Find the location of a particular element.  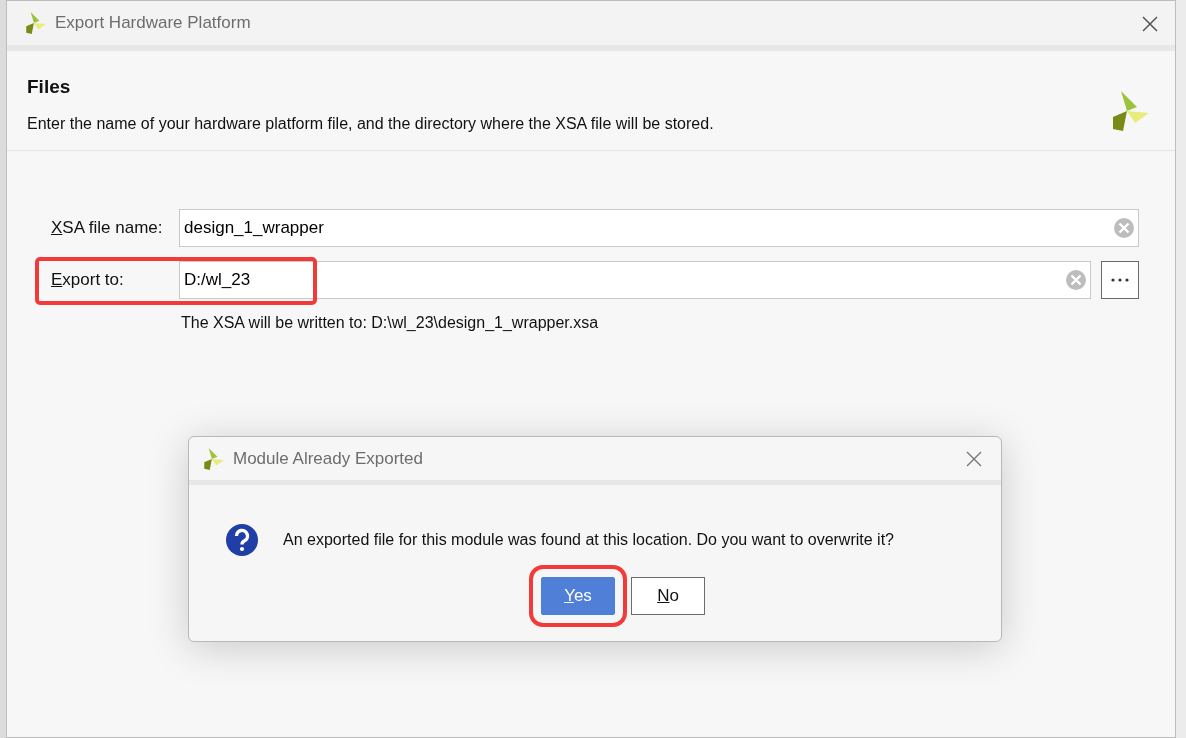

dialog-button: No is located at coordinates (668, 596).